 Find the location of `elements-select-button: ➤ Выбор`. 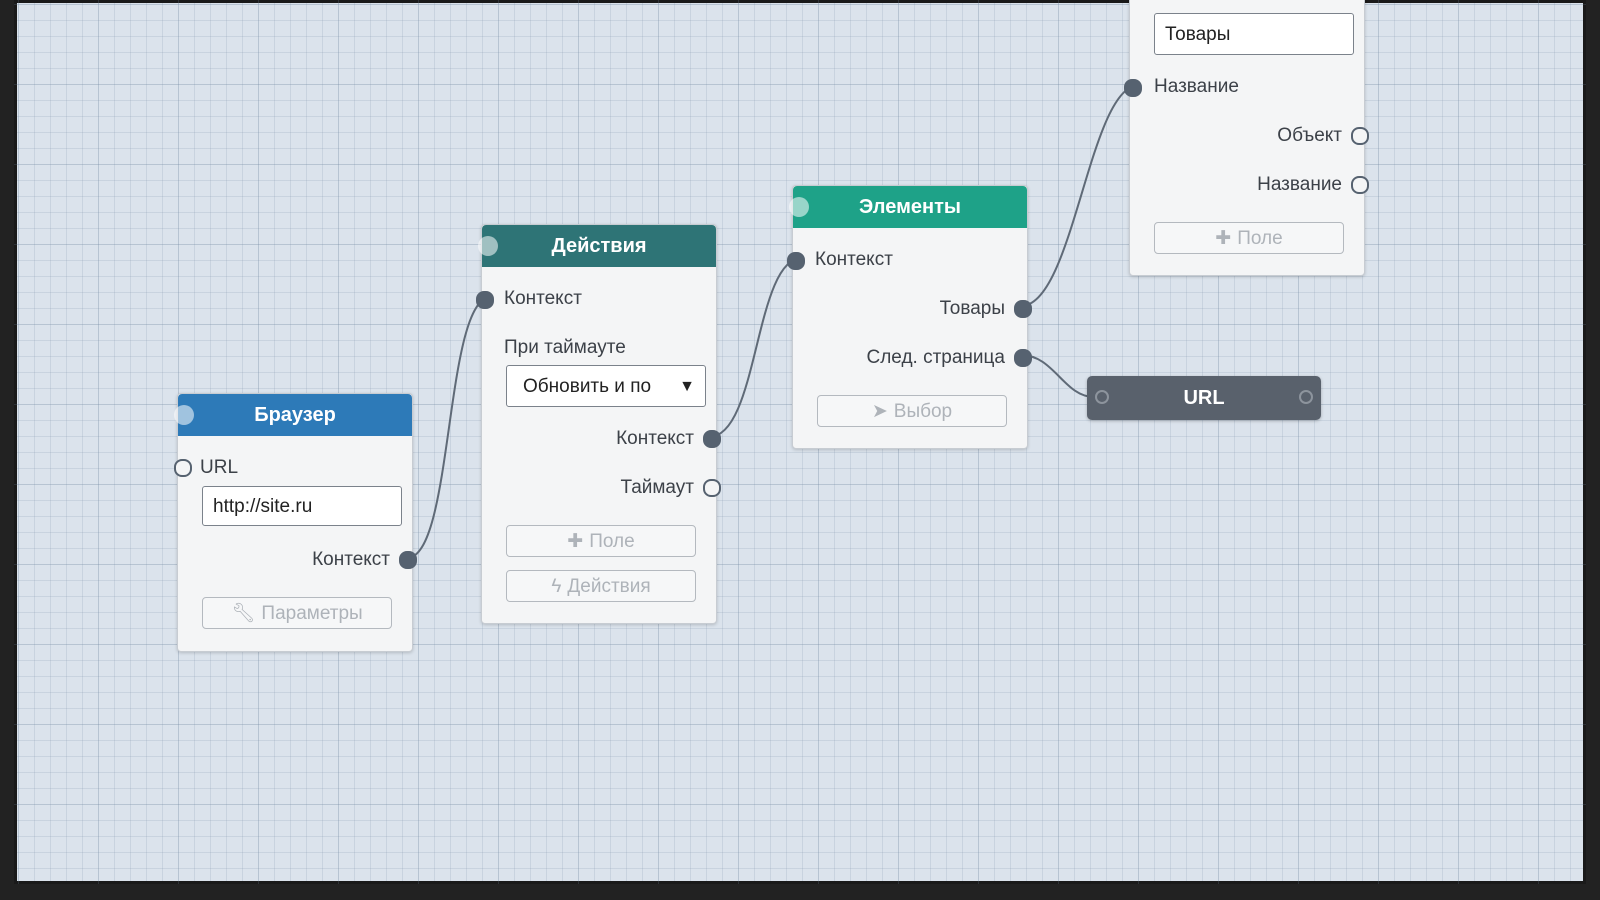

elements-select-button: ➤ Выбор is located at coordinates (912, 411).